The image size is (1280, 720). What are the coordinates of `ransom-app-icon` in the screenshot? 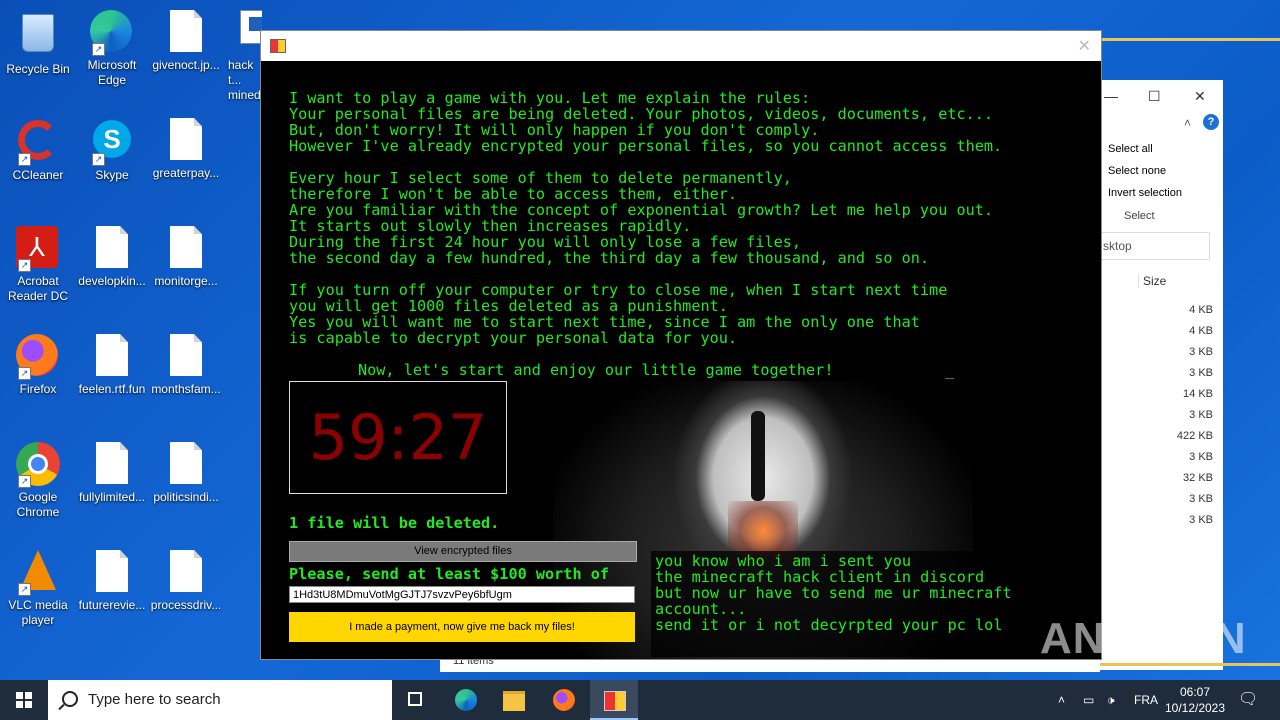 It's located at (615, 701).